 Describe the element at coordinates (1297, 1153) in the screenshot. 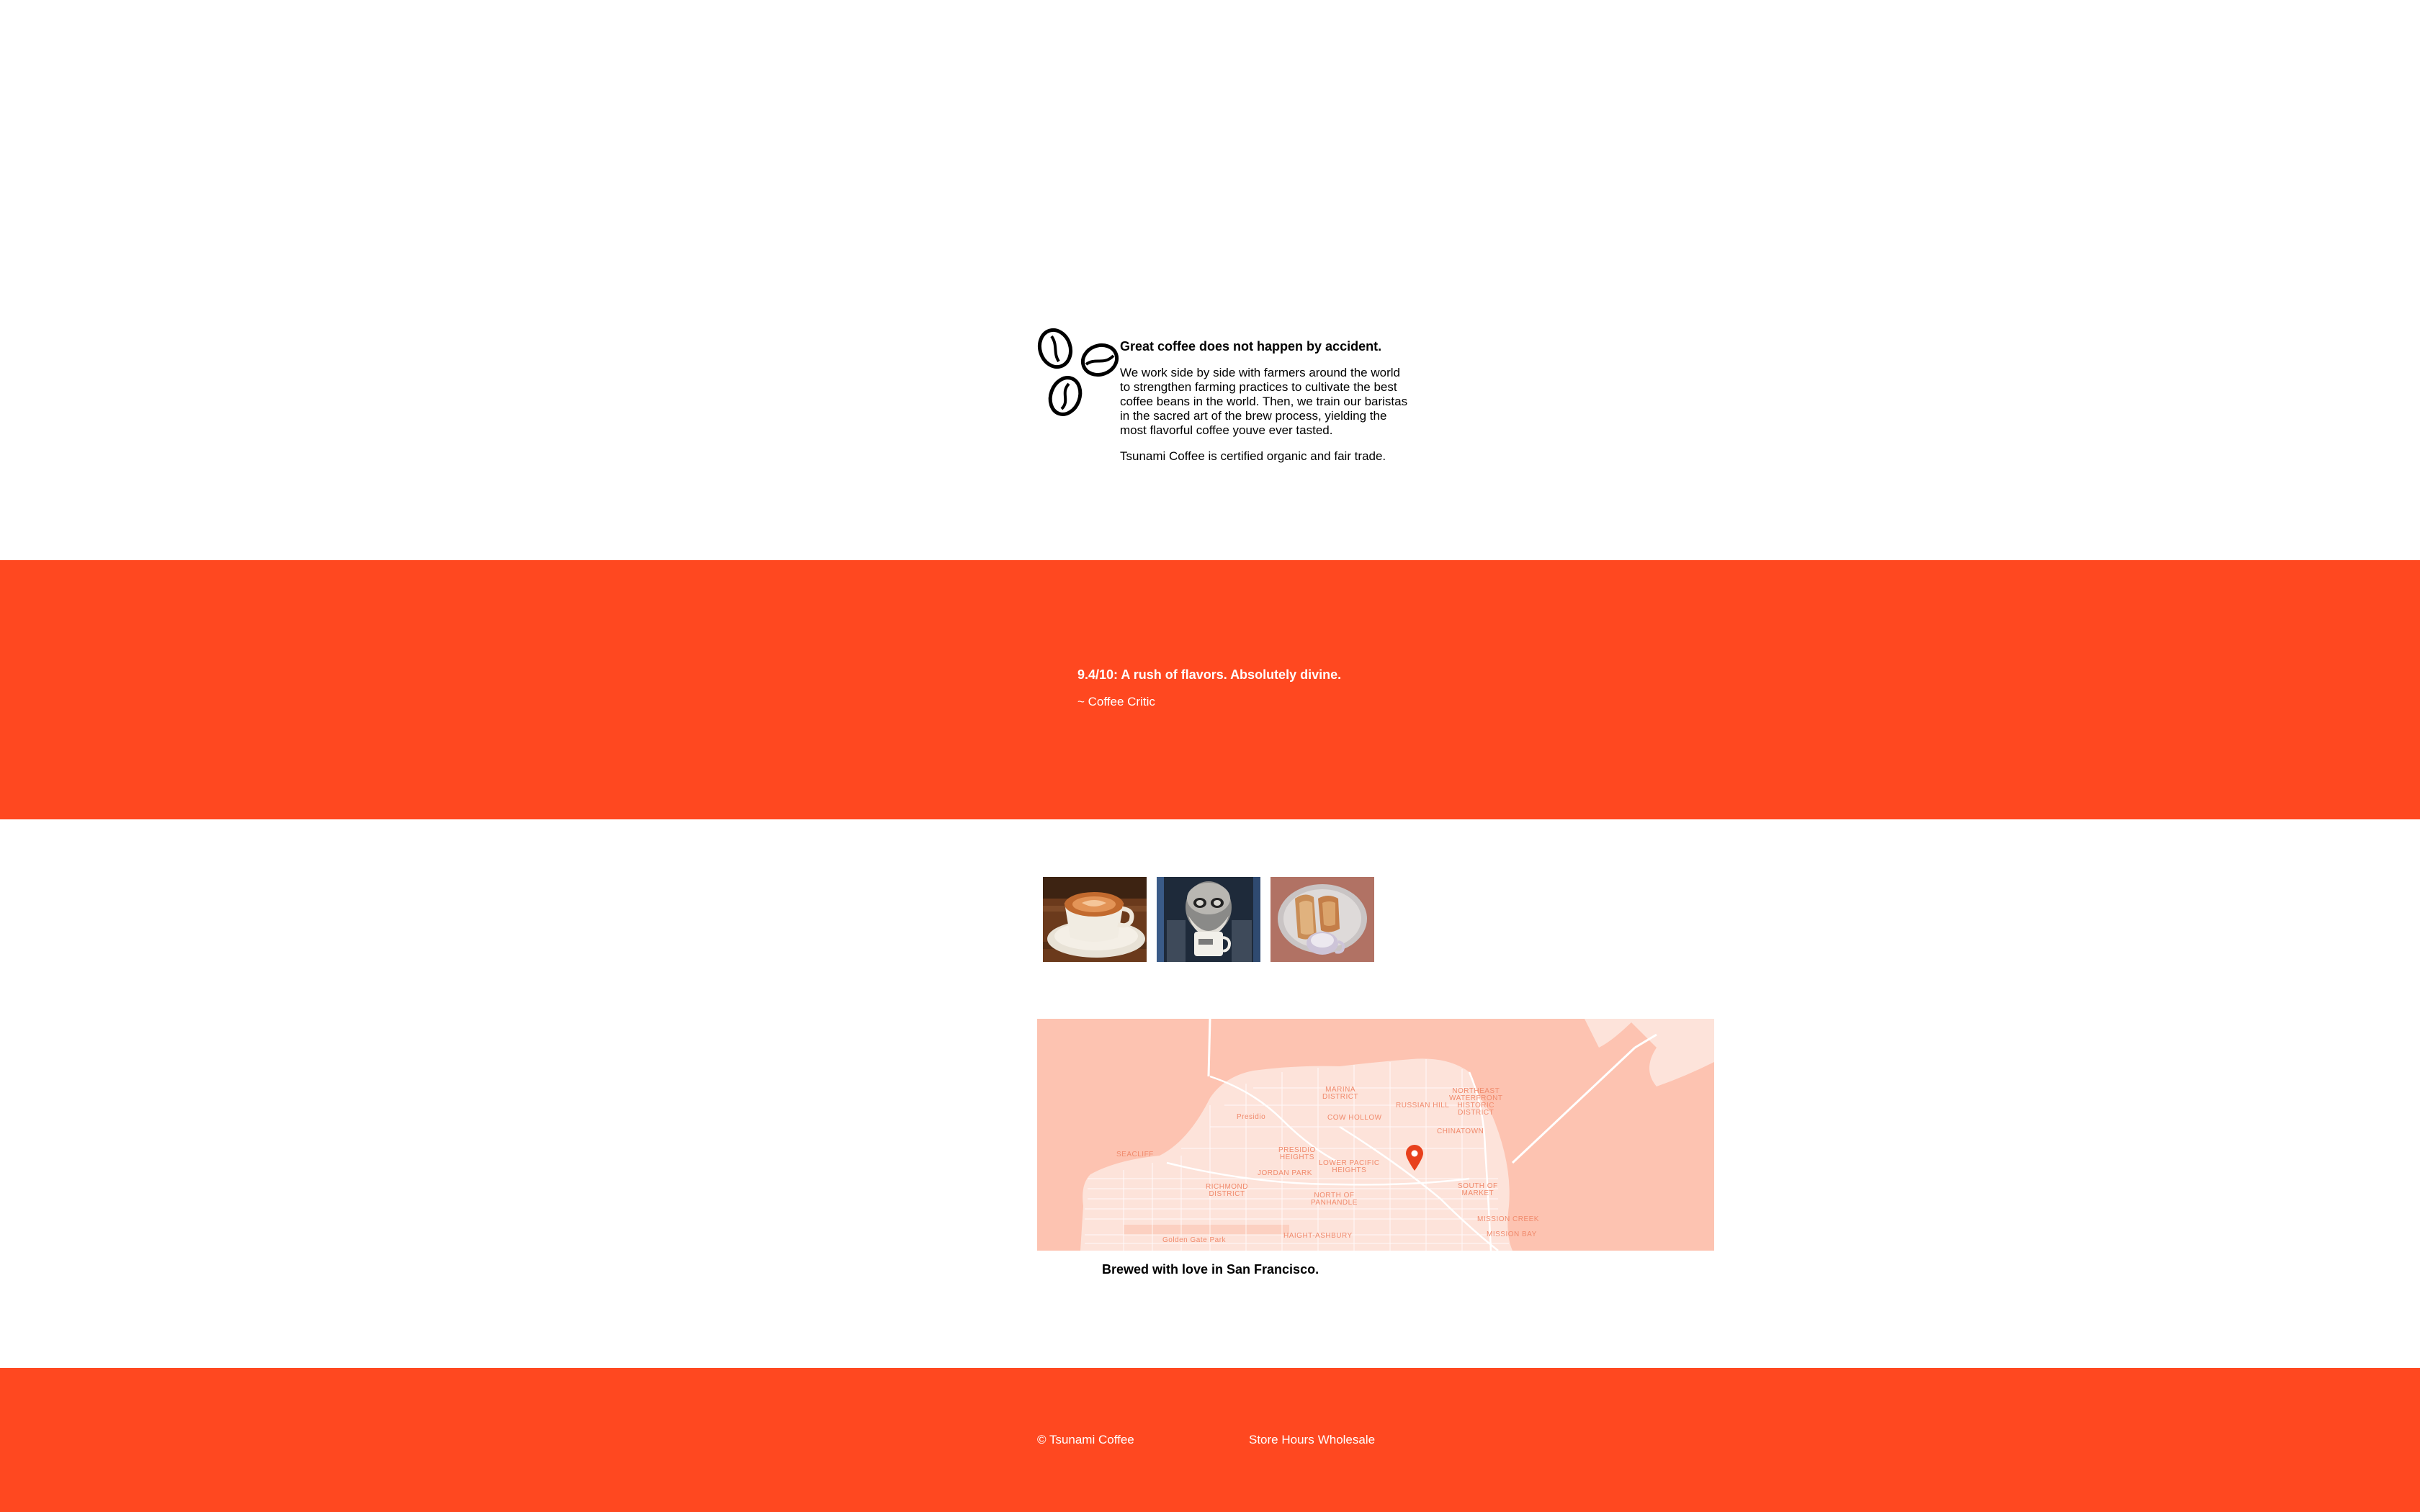

I see `map-label-presidio-heights: PRESIDIO HEIGHTS` at that location.